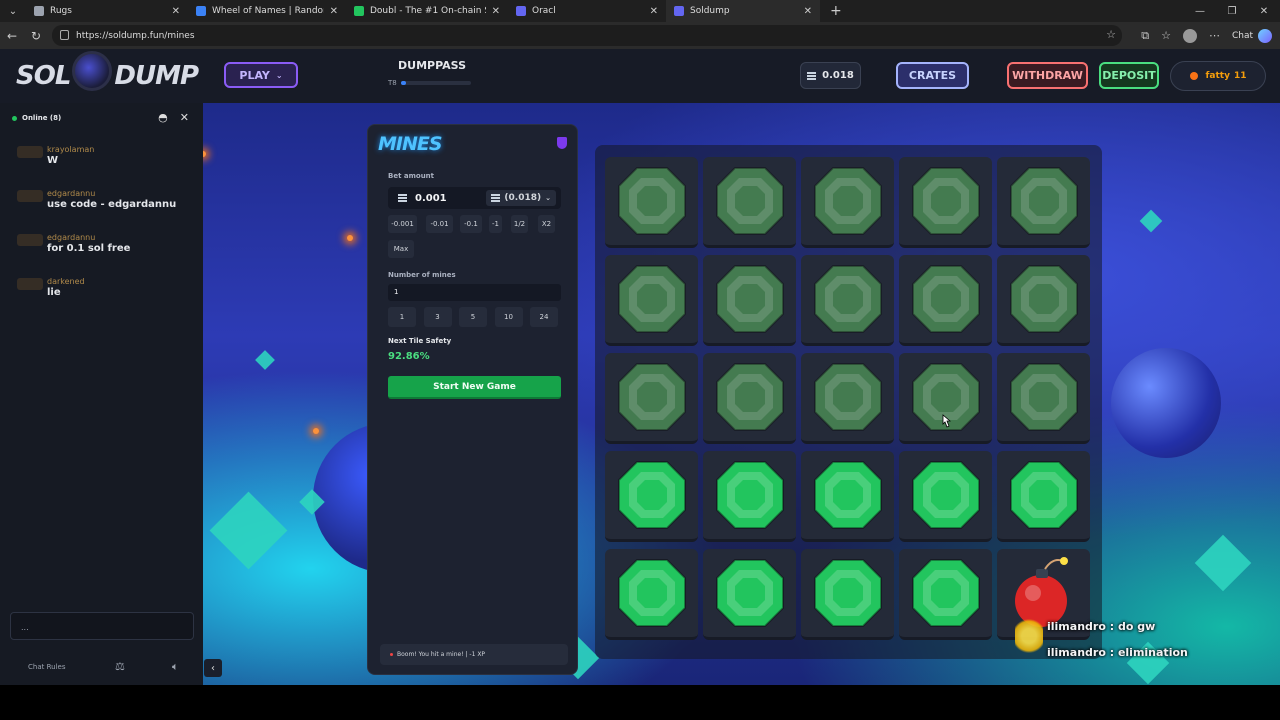  Describe the element at coordinates (508, 317) in the screenshot. I see `mines-preset-chip: 10` at that location.